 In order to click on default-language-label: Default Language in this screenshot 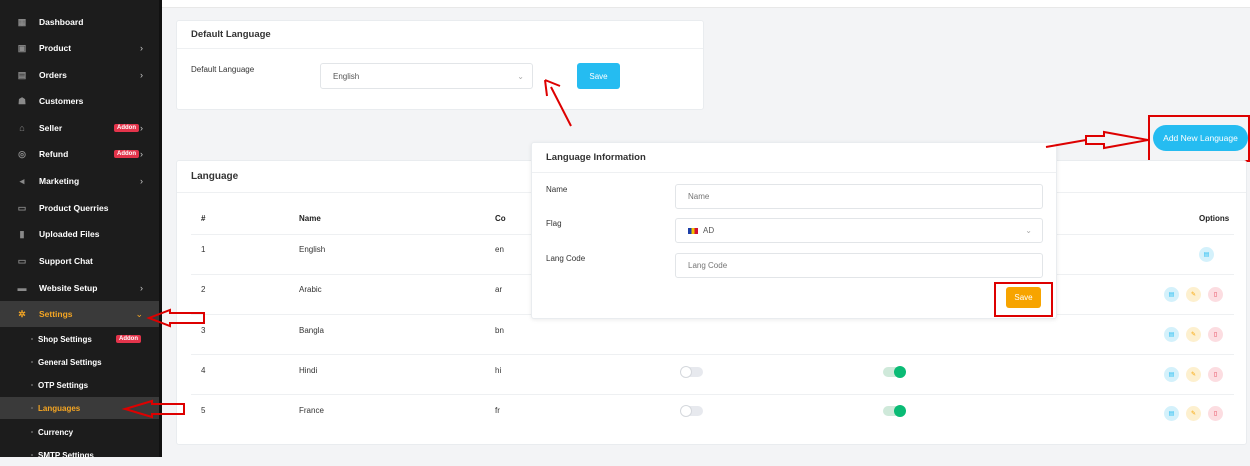, I will do `click(223, 69)`.